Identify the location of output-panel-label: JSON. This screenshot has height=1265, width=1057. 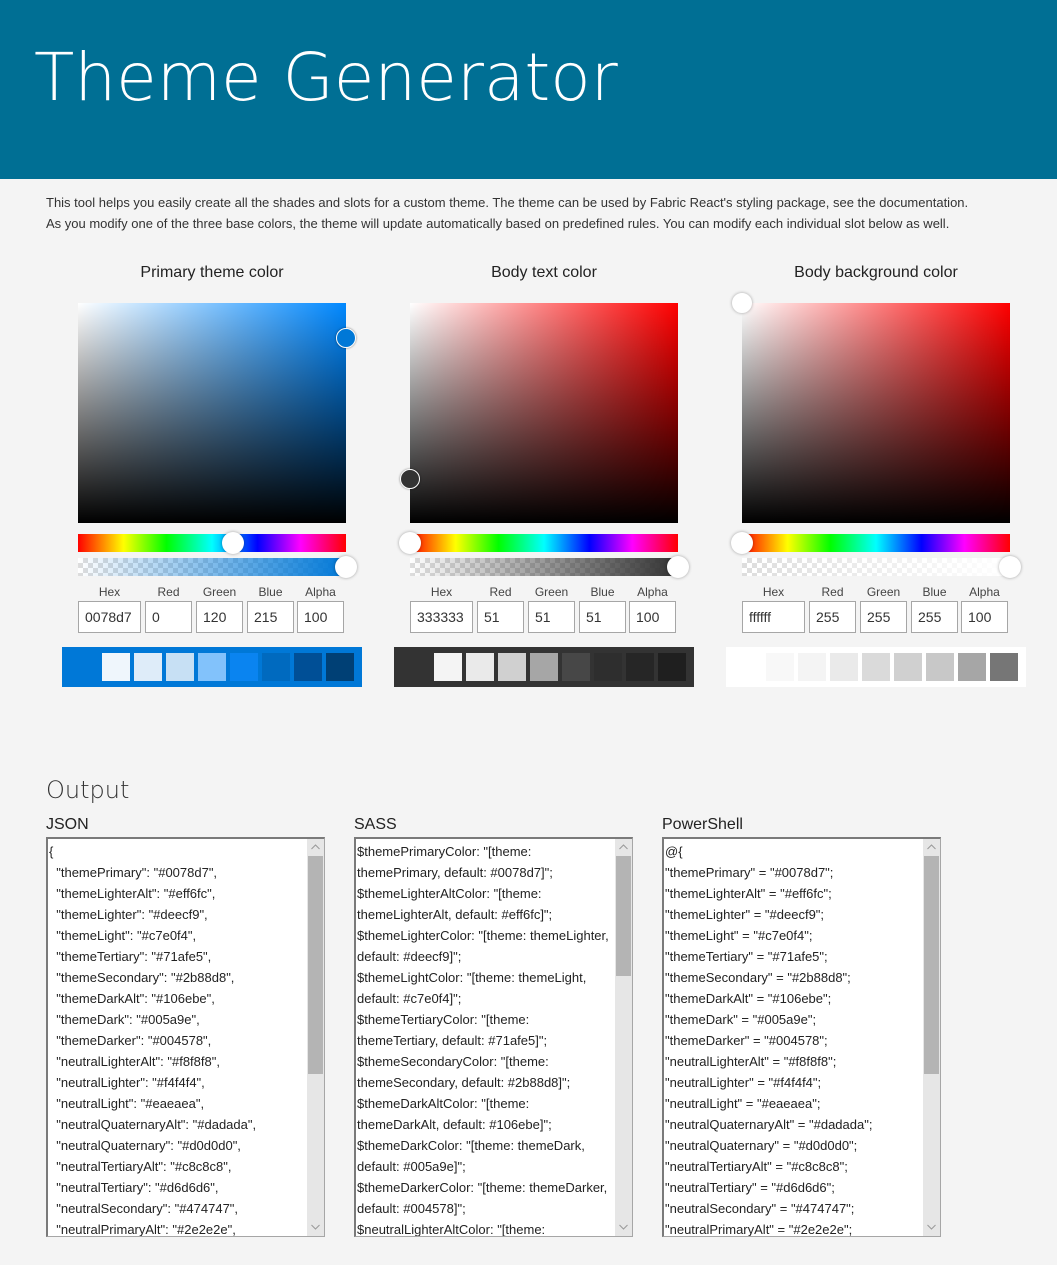
(67, 824).